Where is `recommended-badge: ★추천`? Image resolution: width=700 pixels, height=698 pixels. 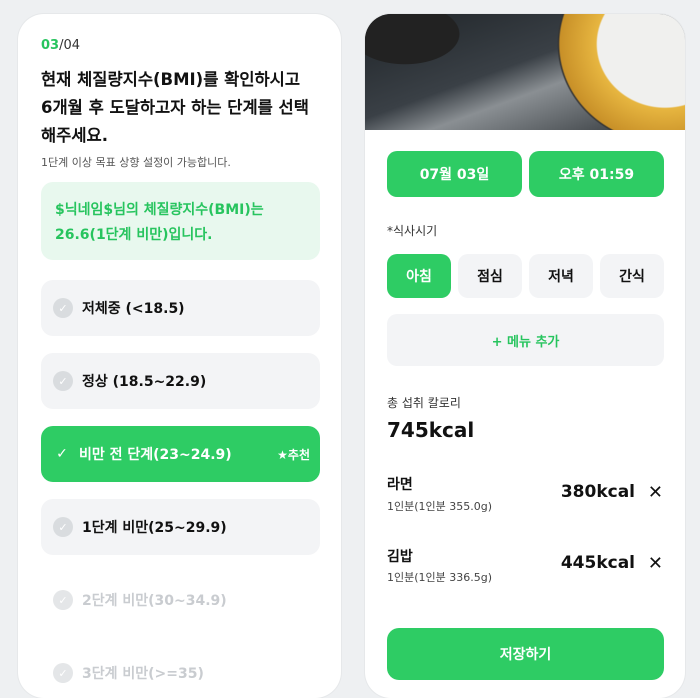
recommended-badge: ★추천 is located at coordinates (293, 454).